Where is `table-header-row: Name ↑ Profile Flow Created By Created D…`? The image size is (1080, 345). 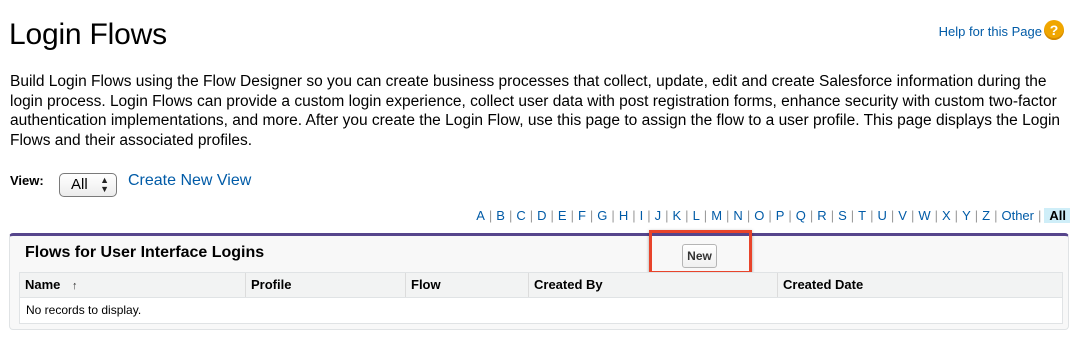 table-header-row: Name ↑ Profile Flow Created By Created D… is located at coordinates (541, 285).